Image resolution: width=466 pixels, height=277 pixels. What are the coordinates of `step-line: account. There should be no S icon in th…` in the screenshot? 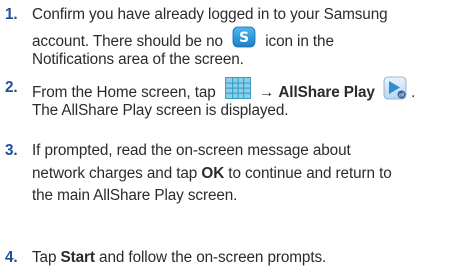 It's located at (248, 38).